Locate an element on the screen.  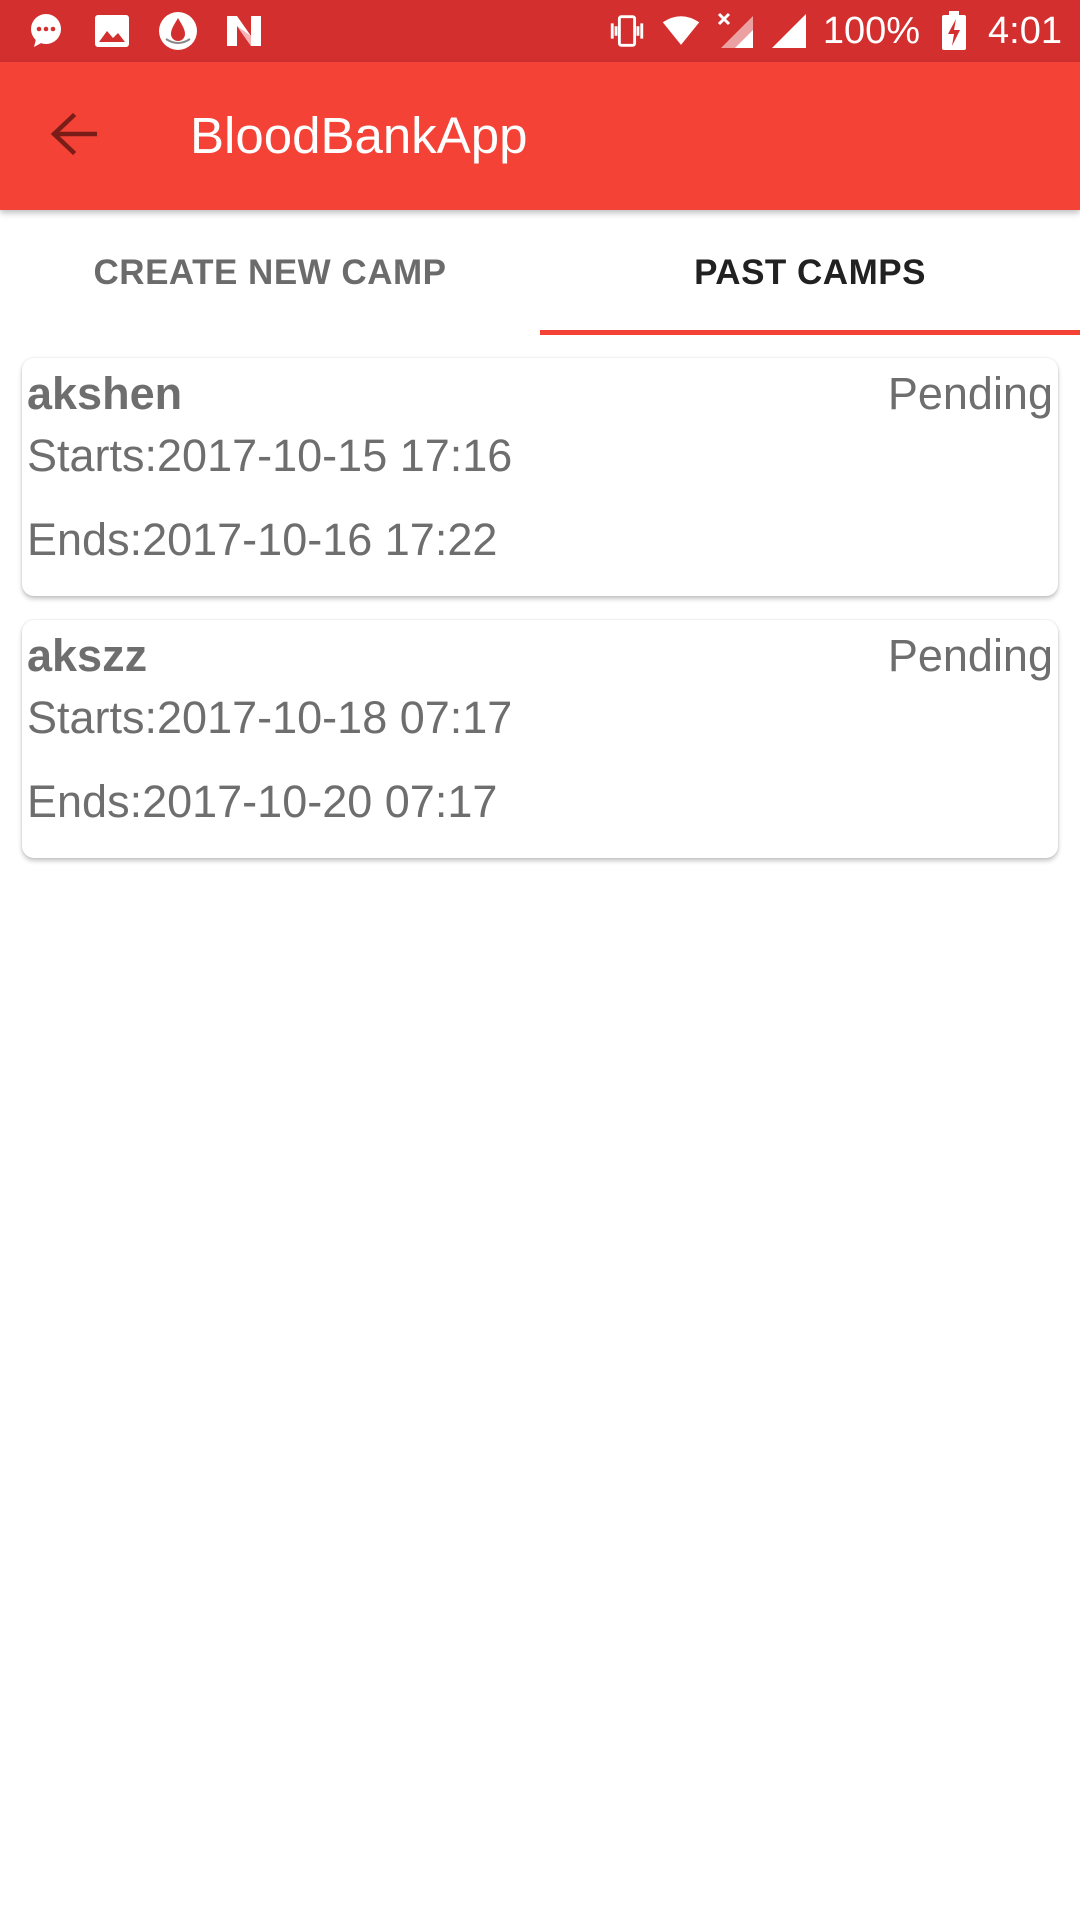
status-bar: 100% 4:01 is located at coordinates (540, 31).